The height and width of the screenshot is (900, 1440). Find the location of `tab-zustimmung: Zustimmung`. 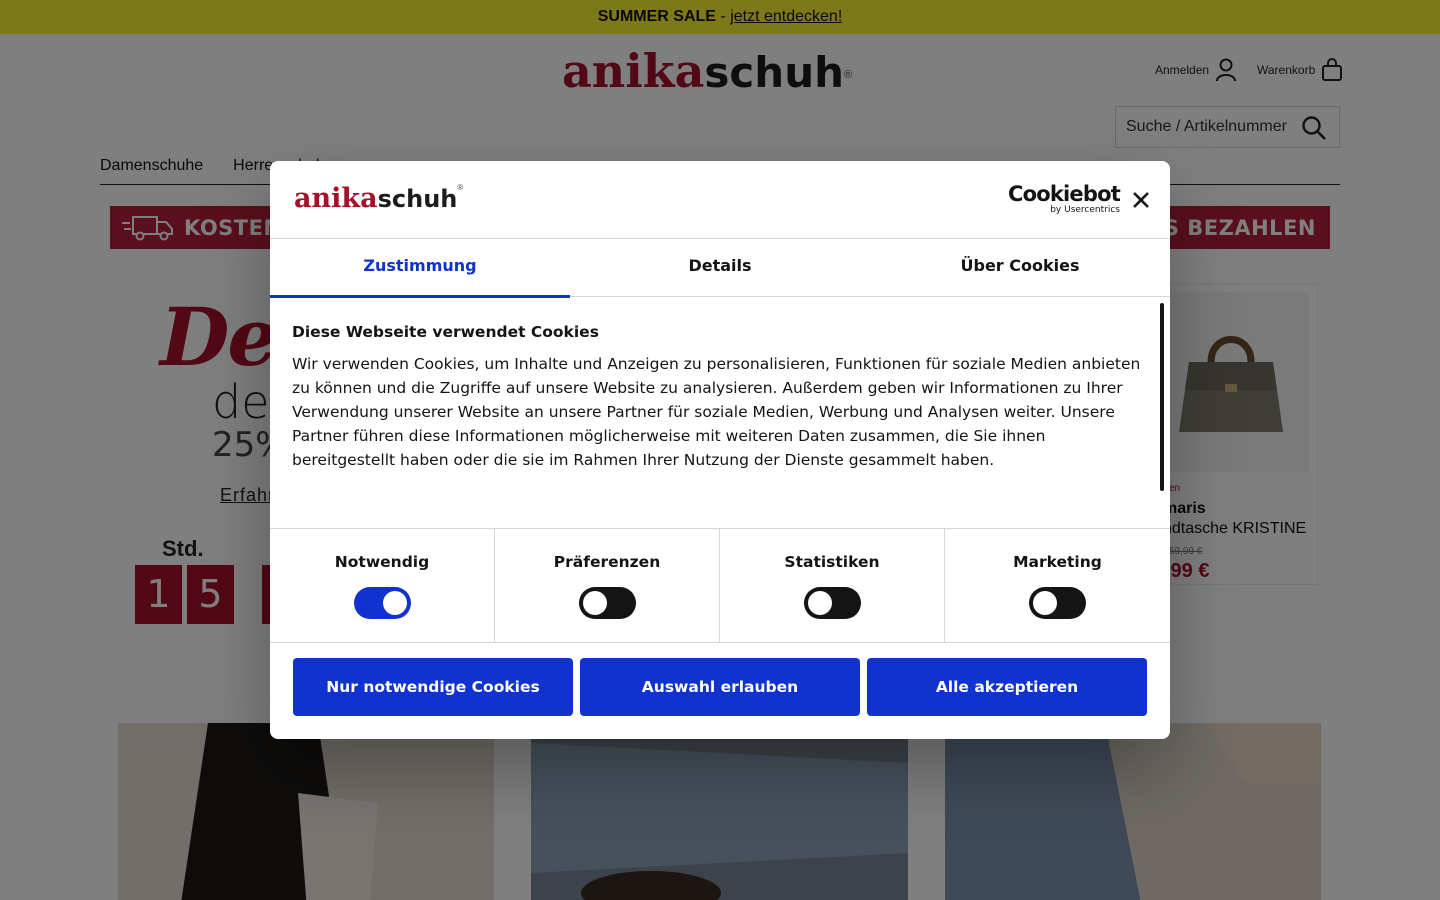

tab-zustimmung: Zustimmung is located at coordinates (420, 268).